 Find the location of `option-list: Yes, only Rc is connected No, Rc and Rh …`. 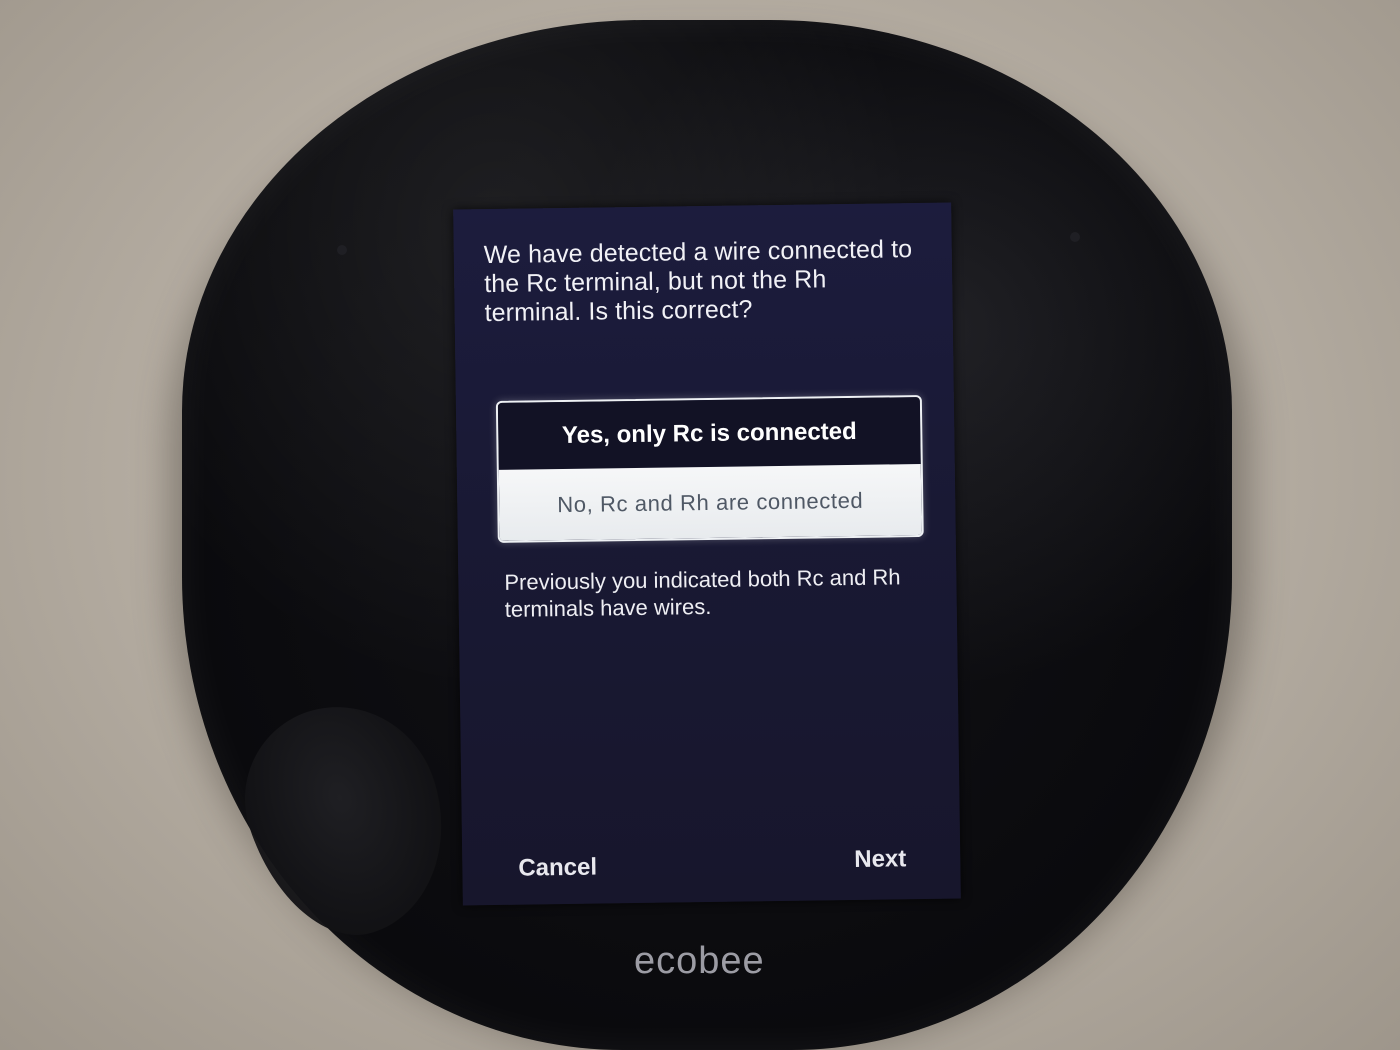

option-list: Yes, only Rc is connected No, Rc and Rh … is located at coordinates (709, 468).